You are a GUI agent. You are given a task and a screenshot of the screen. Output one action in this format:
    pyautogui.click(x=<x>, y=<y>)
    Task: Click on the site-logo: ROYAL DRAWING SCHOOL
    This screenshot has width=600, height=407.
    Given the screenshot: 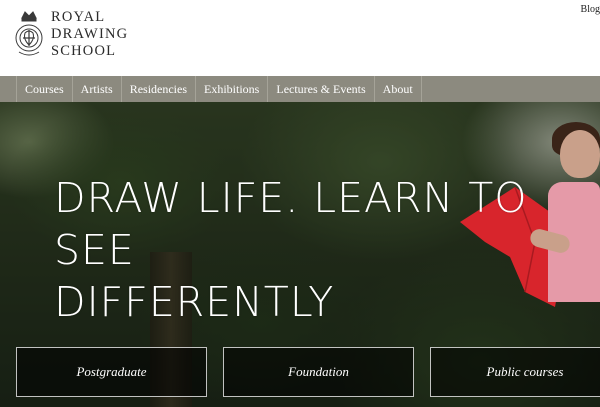 What is the action you would take?
    pyautogui.click(x=74, y=34)
    